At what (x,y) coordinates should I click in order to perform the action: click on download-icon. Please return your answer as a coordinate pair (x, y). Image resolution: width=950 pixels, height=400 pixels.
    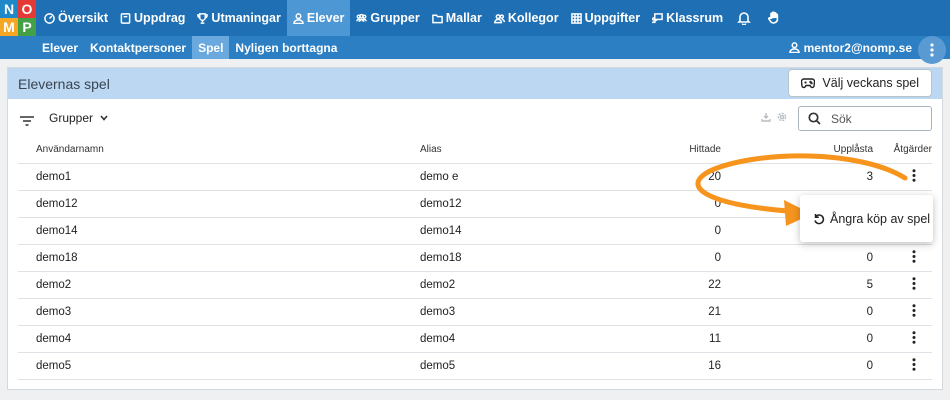
    Looking at the image, I should click on (766, 117).